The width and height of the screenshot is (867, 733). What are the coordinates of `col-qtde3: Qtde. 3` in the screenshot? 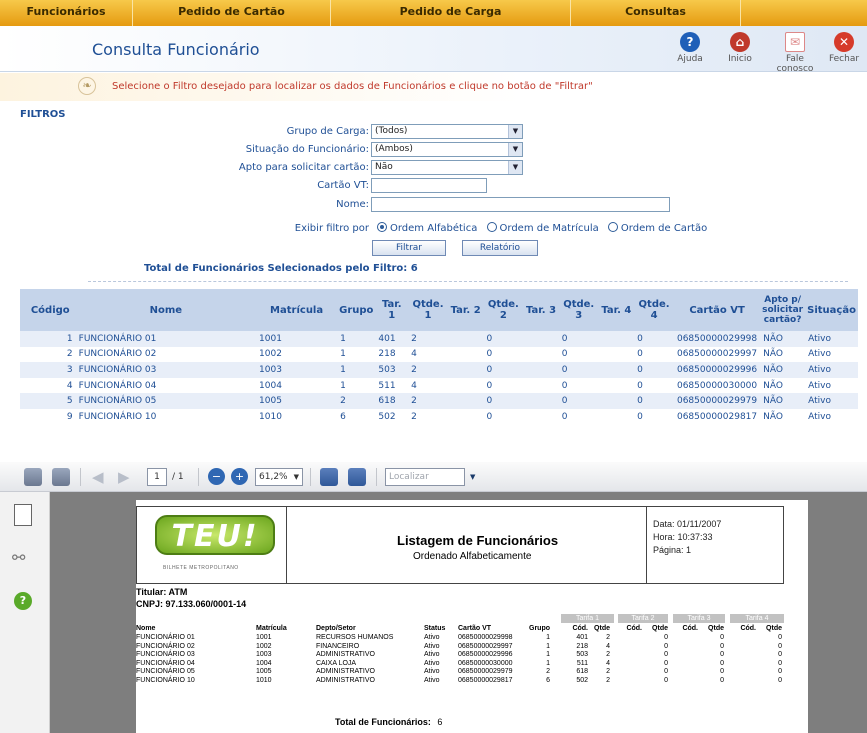 It's located at (578, 310).